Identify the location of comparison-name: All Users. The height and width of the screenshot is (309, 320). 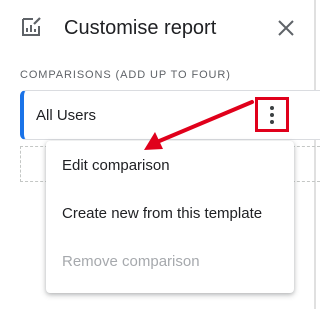
(66, 115).